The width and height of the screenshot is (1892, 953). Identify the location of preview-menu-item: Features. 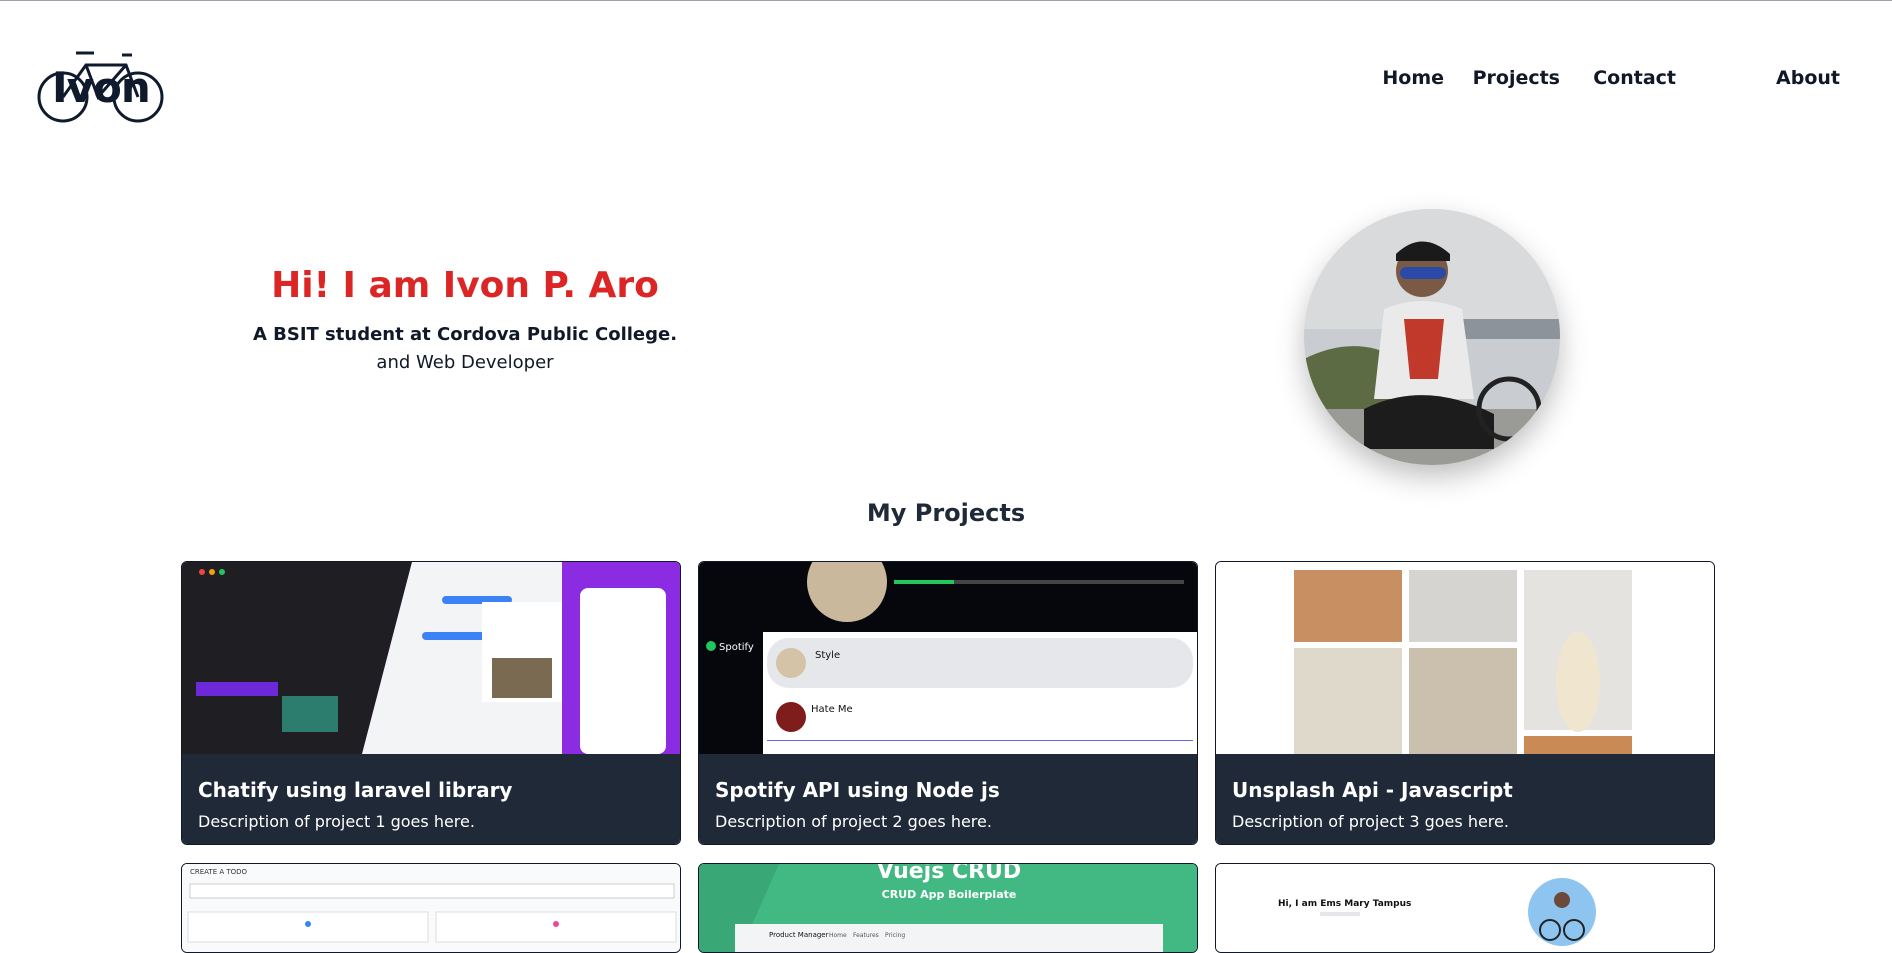
(866, 935).